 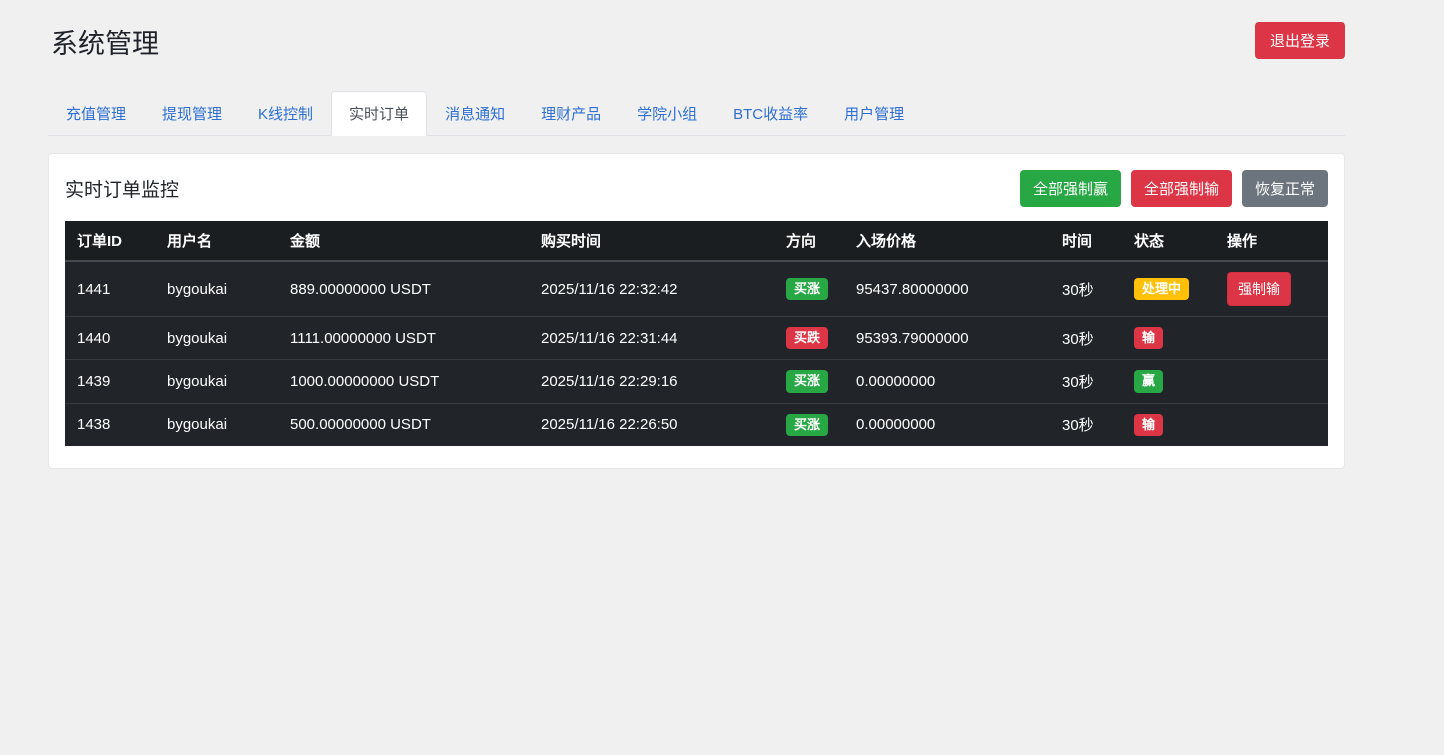 I want to click on operation-cell: 强制输, so click(x=1271, y=289).